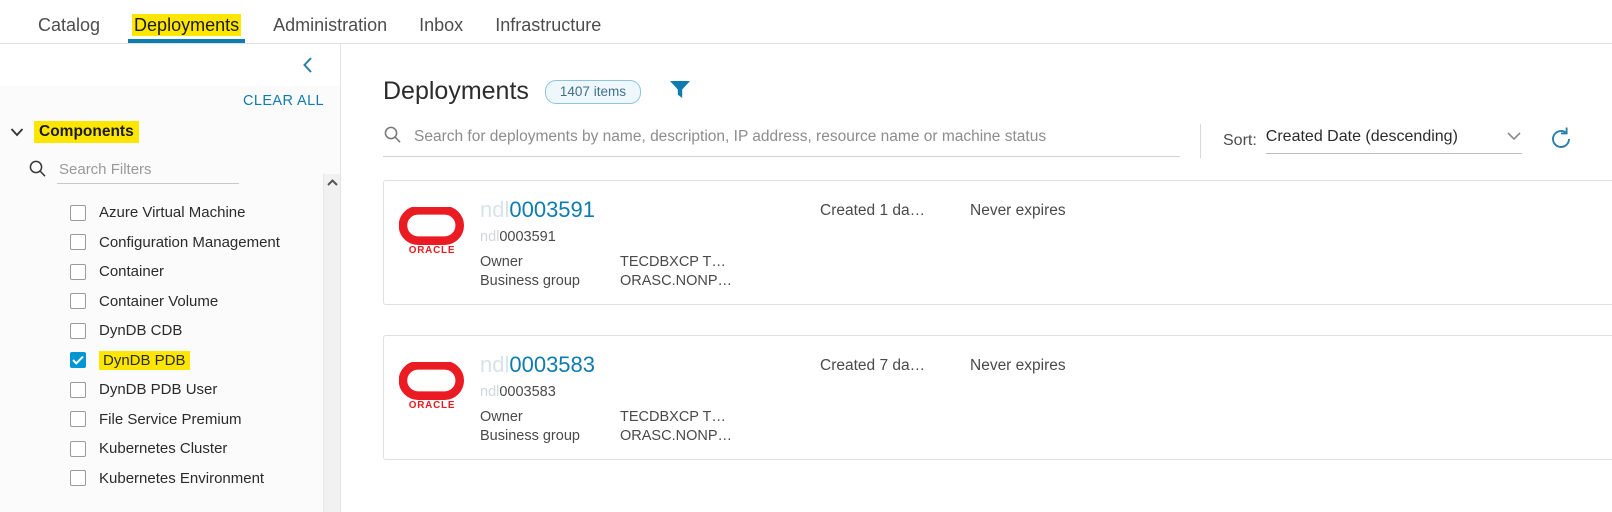 Image resolution: width=1612 pixels, height=512 pixels. Describe the element at coordinates (308, 65) in the screenshot. I see `chevron-left-icon` at that location.